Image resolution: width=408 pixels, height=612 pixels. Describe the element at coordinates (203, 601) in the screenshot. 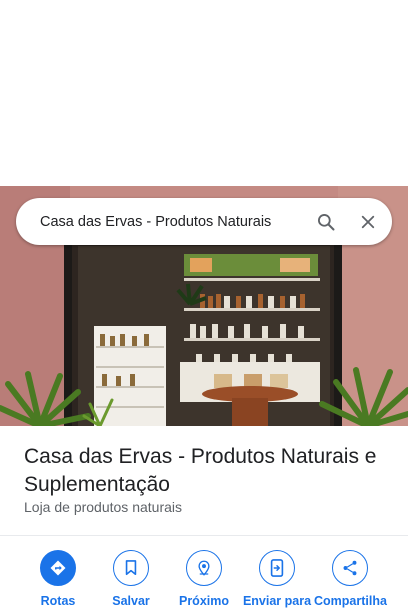

I see `nearby-label: Próximo` at that location.